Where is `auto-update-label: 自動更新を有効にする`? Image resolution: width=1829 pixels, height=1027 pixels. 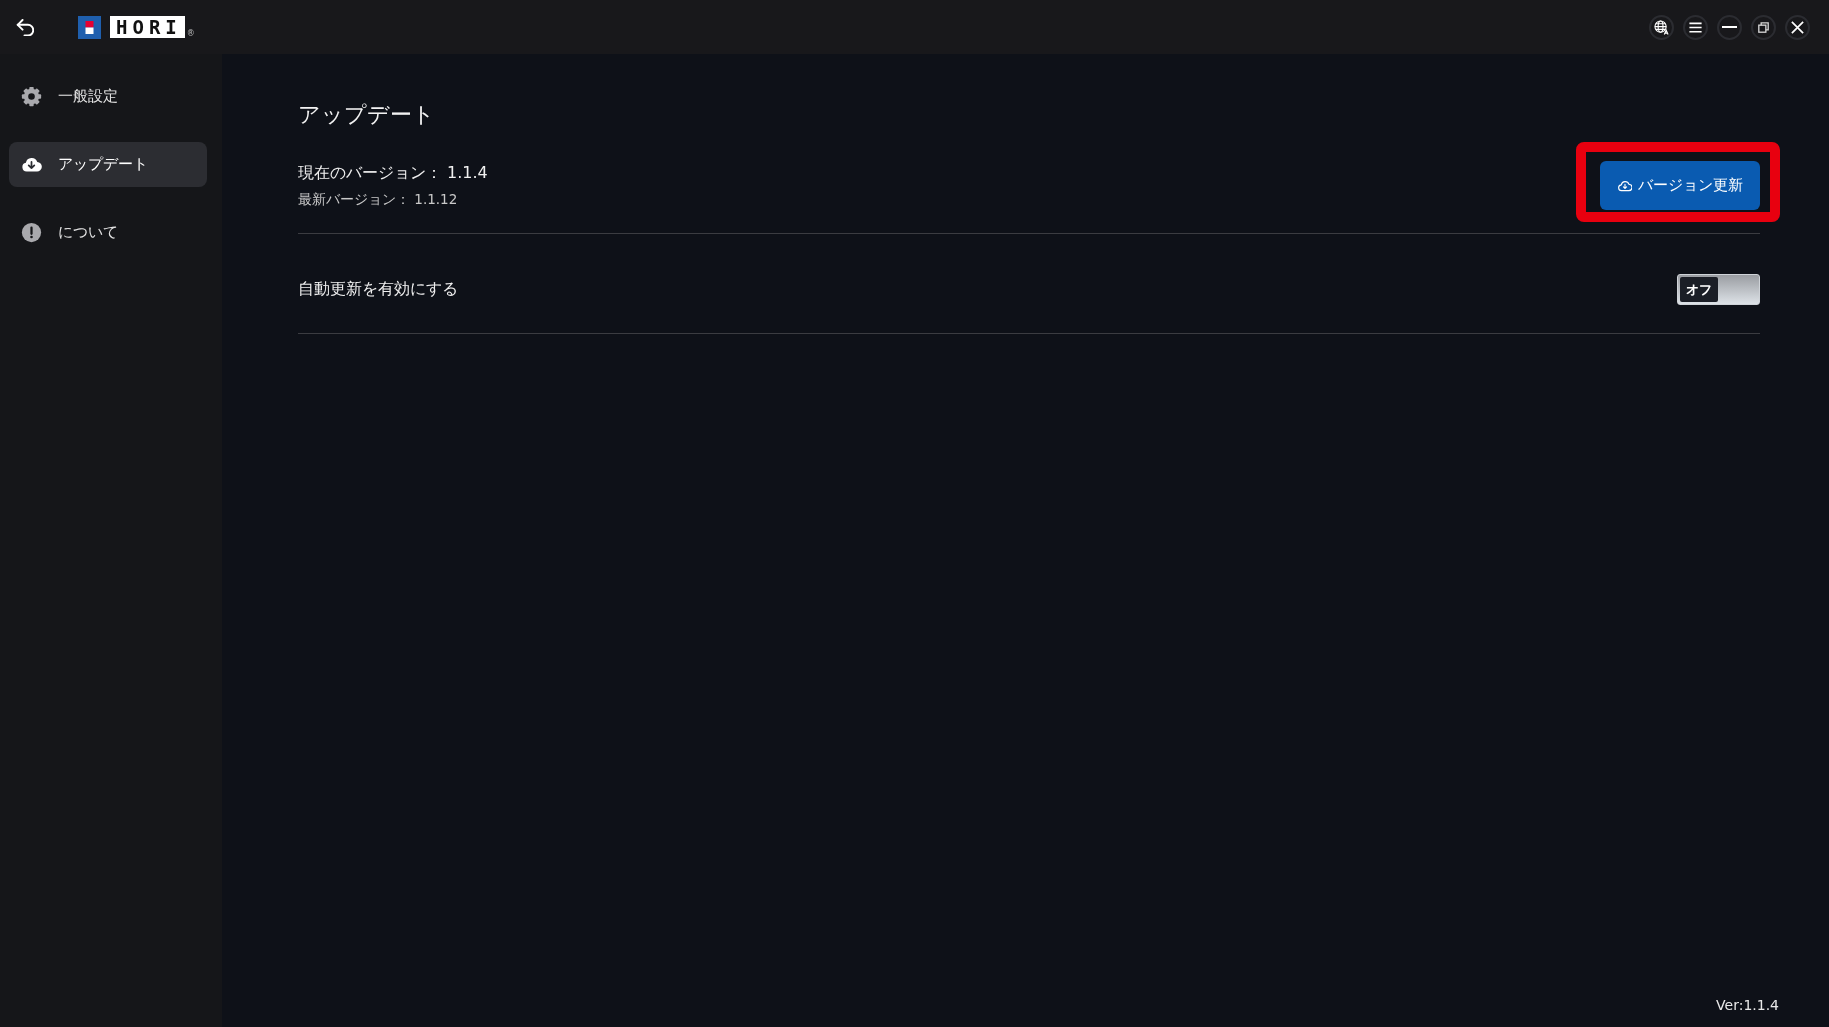
auto-update-label: 自動更新を有効にする is located at coordinates (378, 289).